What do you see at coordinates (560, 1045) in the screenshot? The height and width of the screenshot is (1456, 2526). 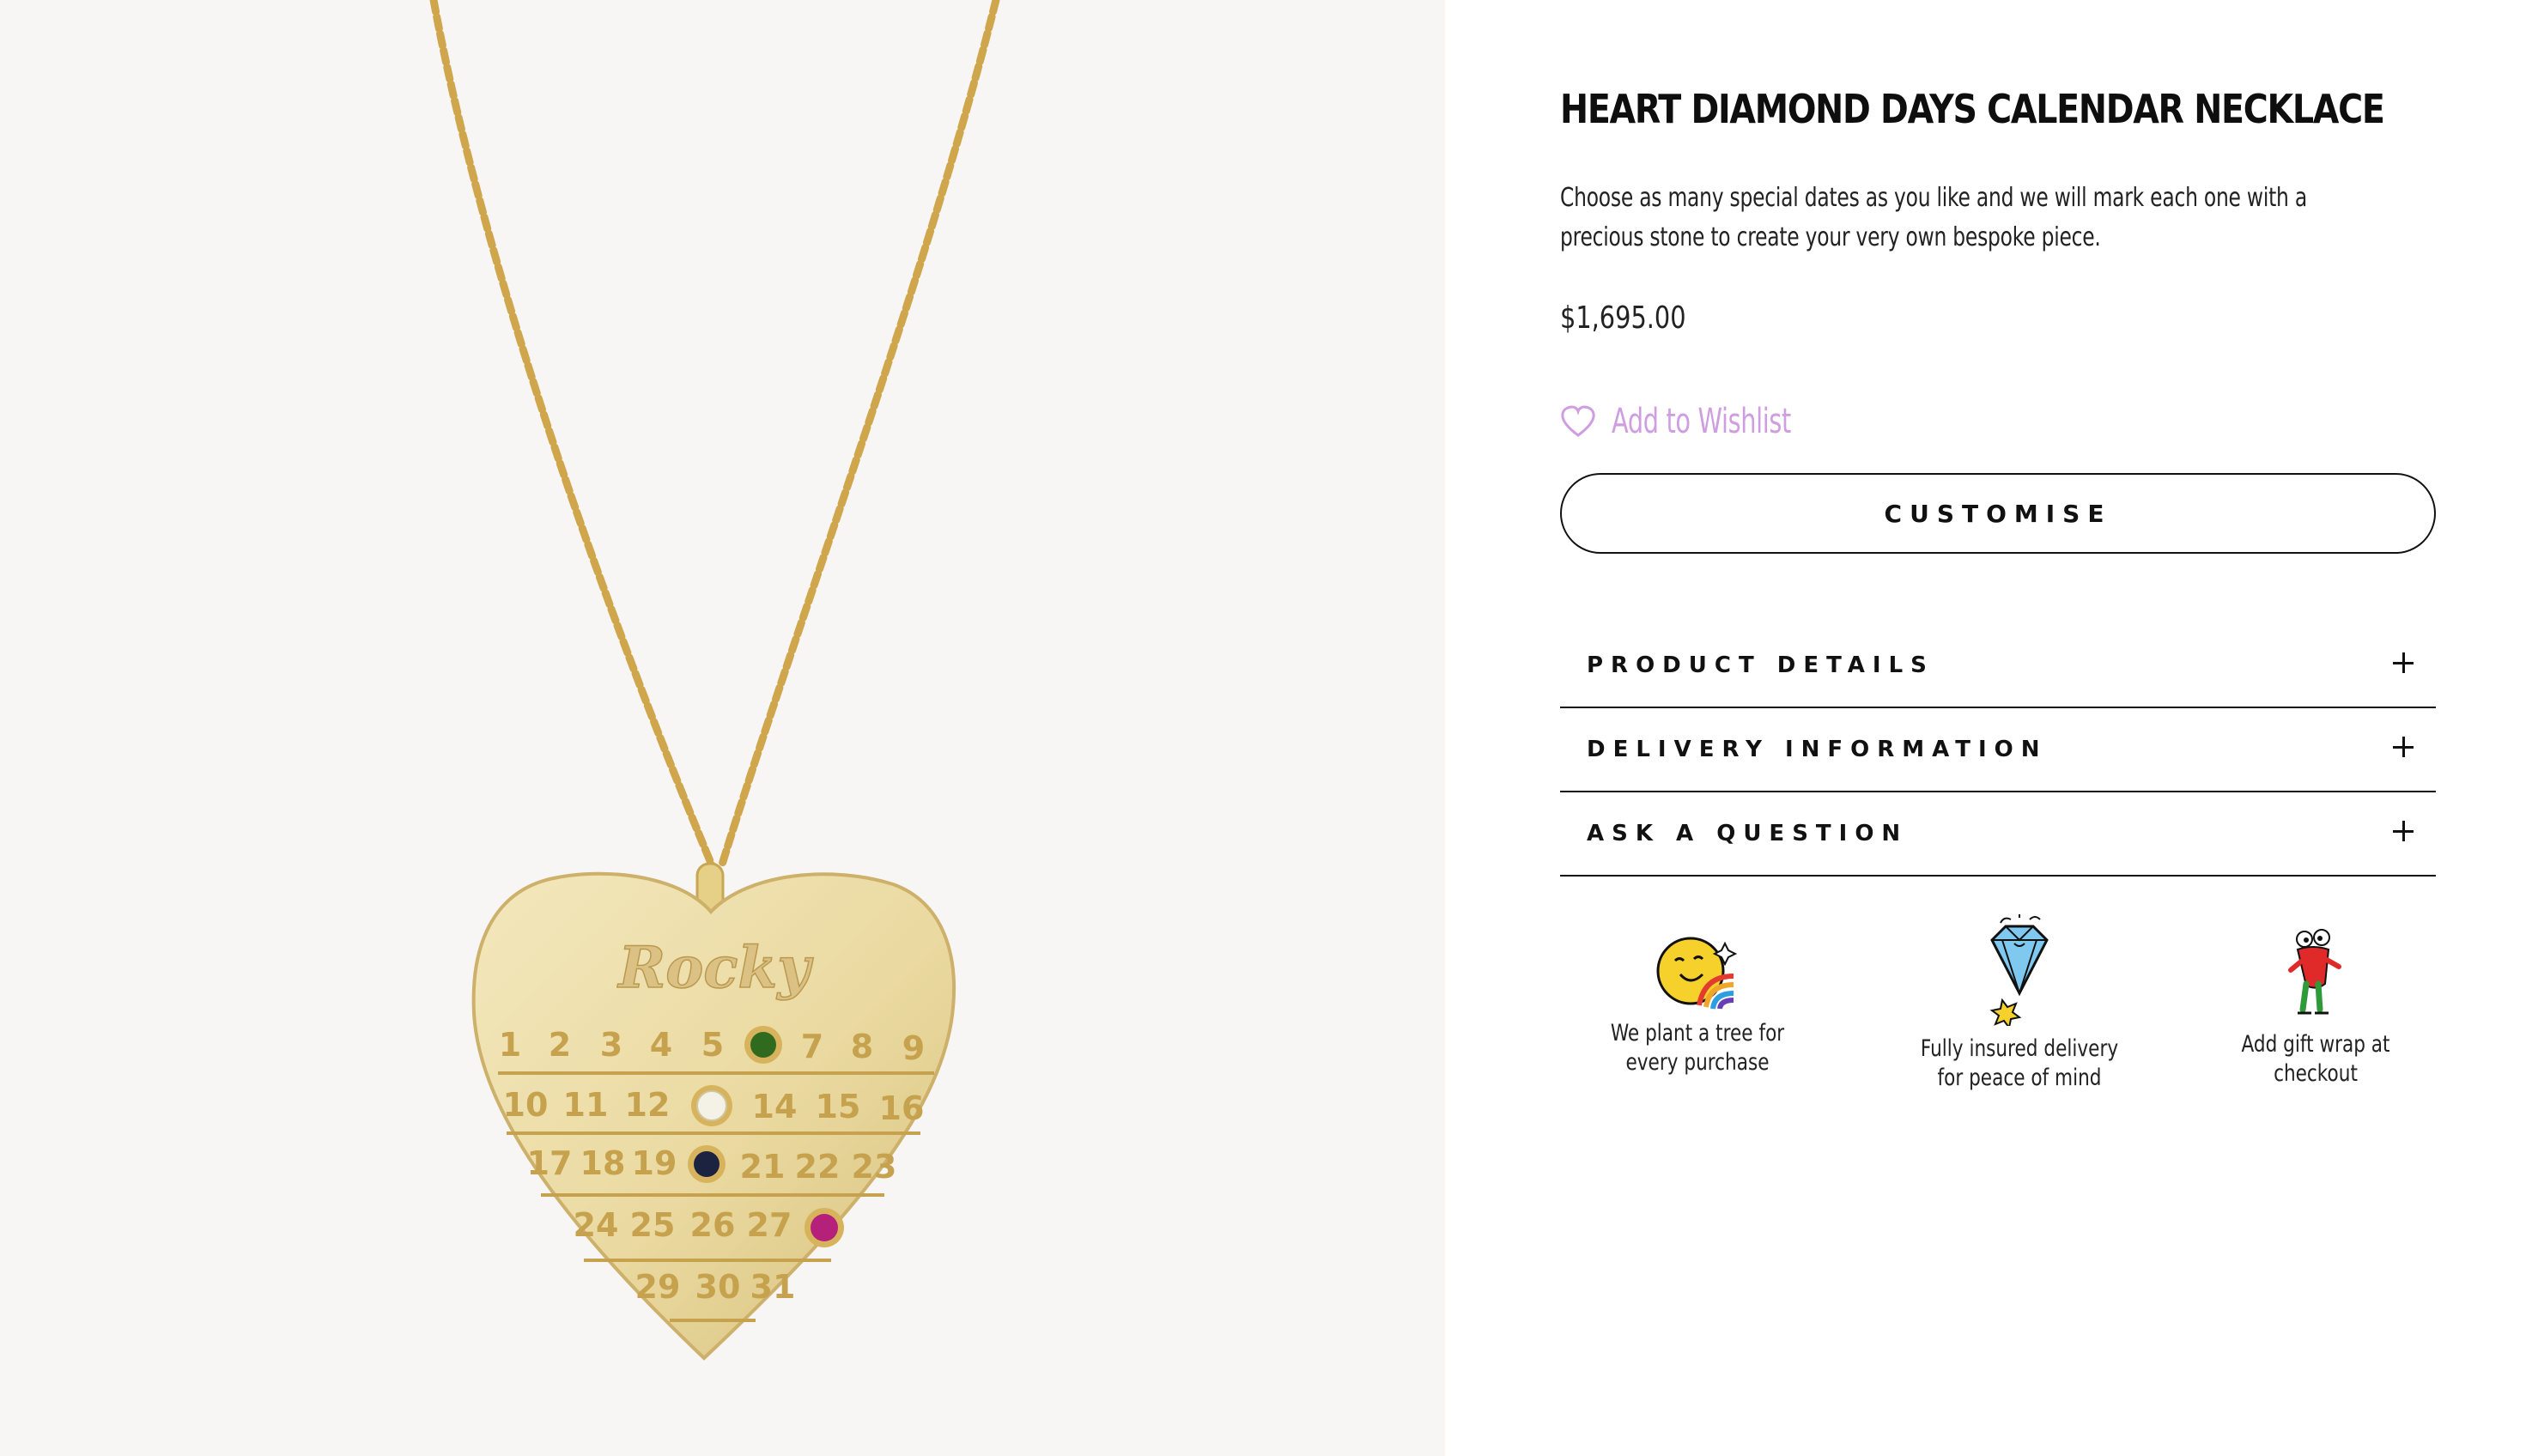 I see `svg-text: 2` at bounding box center [560, 1045].